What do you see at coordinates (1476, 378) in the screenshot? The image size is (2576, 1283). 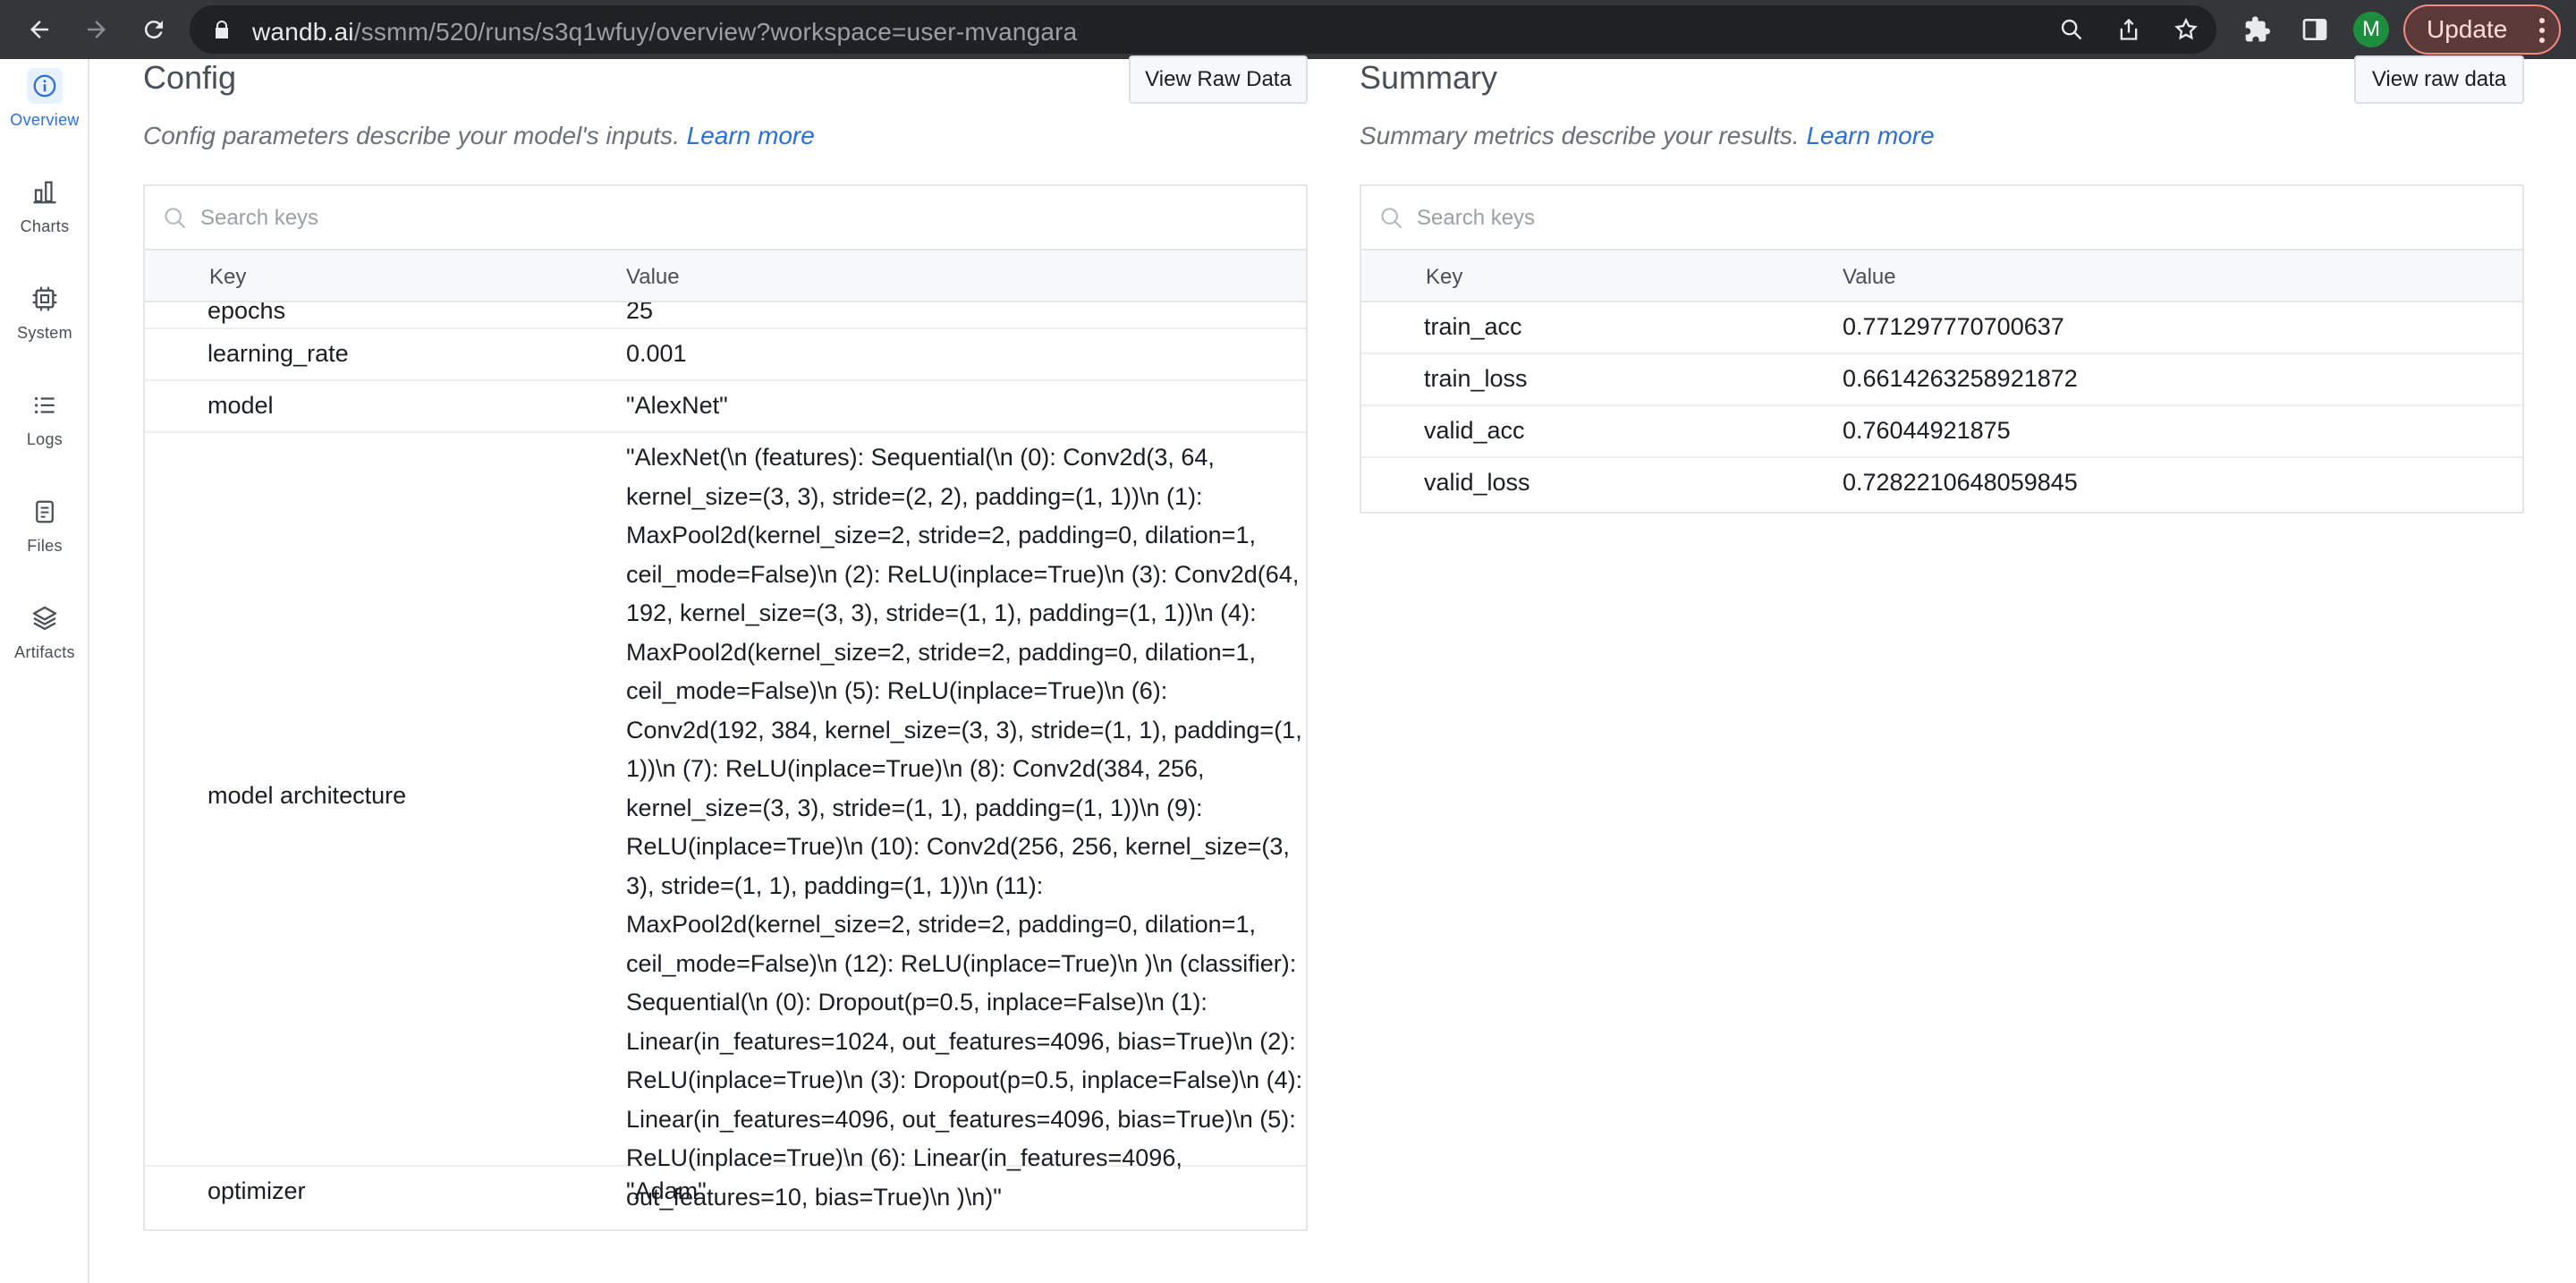 I see `row-key: train_loss` at bounding box center [1476, 378].